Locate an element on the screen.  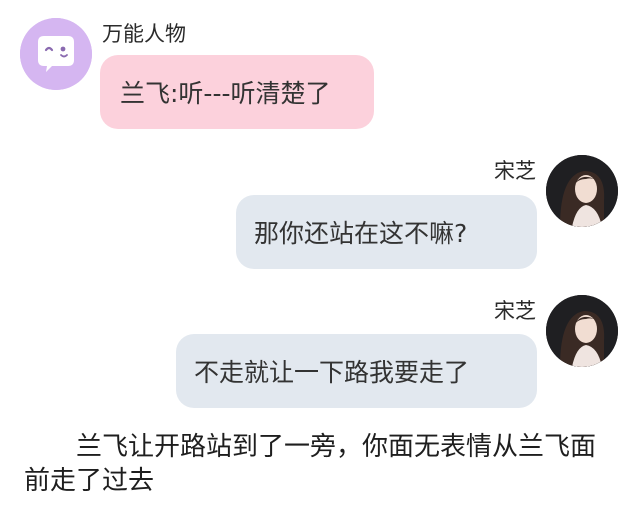
message-bubble: 不走就让一下路我要走了 is located at coordinates (356, 371).